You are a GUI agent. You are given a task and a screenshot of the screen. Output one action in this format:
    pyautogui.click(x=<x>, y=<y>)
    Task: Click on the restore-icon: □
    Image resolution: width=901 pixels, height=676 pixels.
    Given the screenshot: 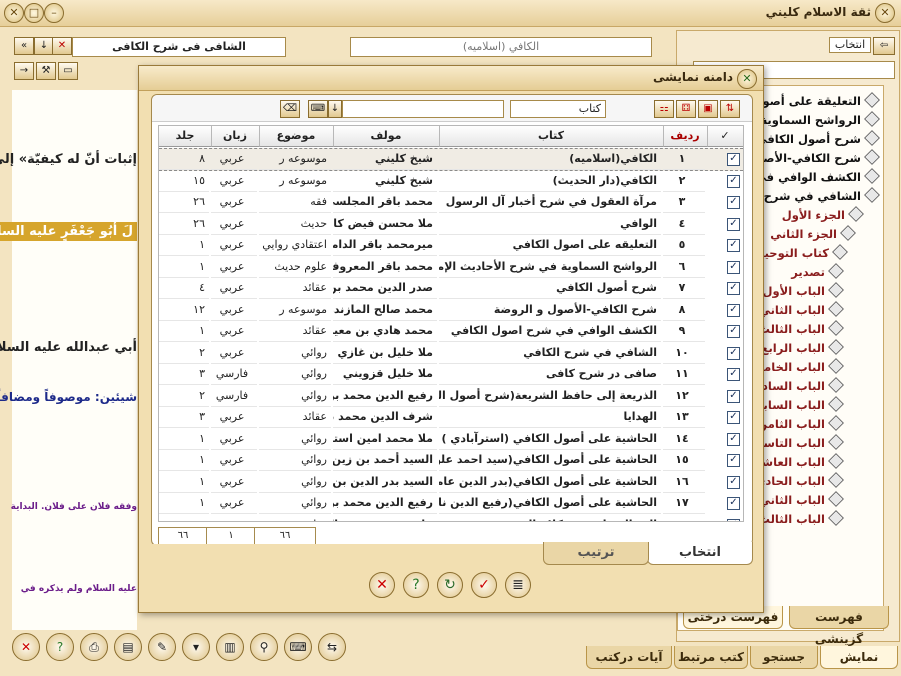 What is the action you would take?
    pyautogui.click(x=34, y=13)
    